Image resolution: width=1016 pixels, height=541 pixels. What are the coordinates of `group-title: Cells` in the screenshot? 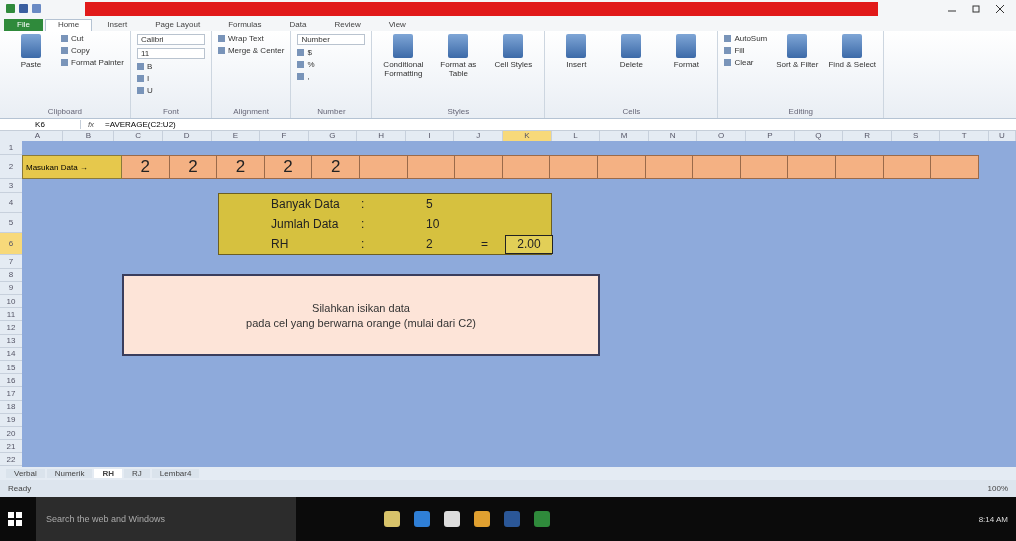 It's located at (631, 112).